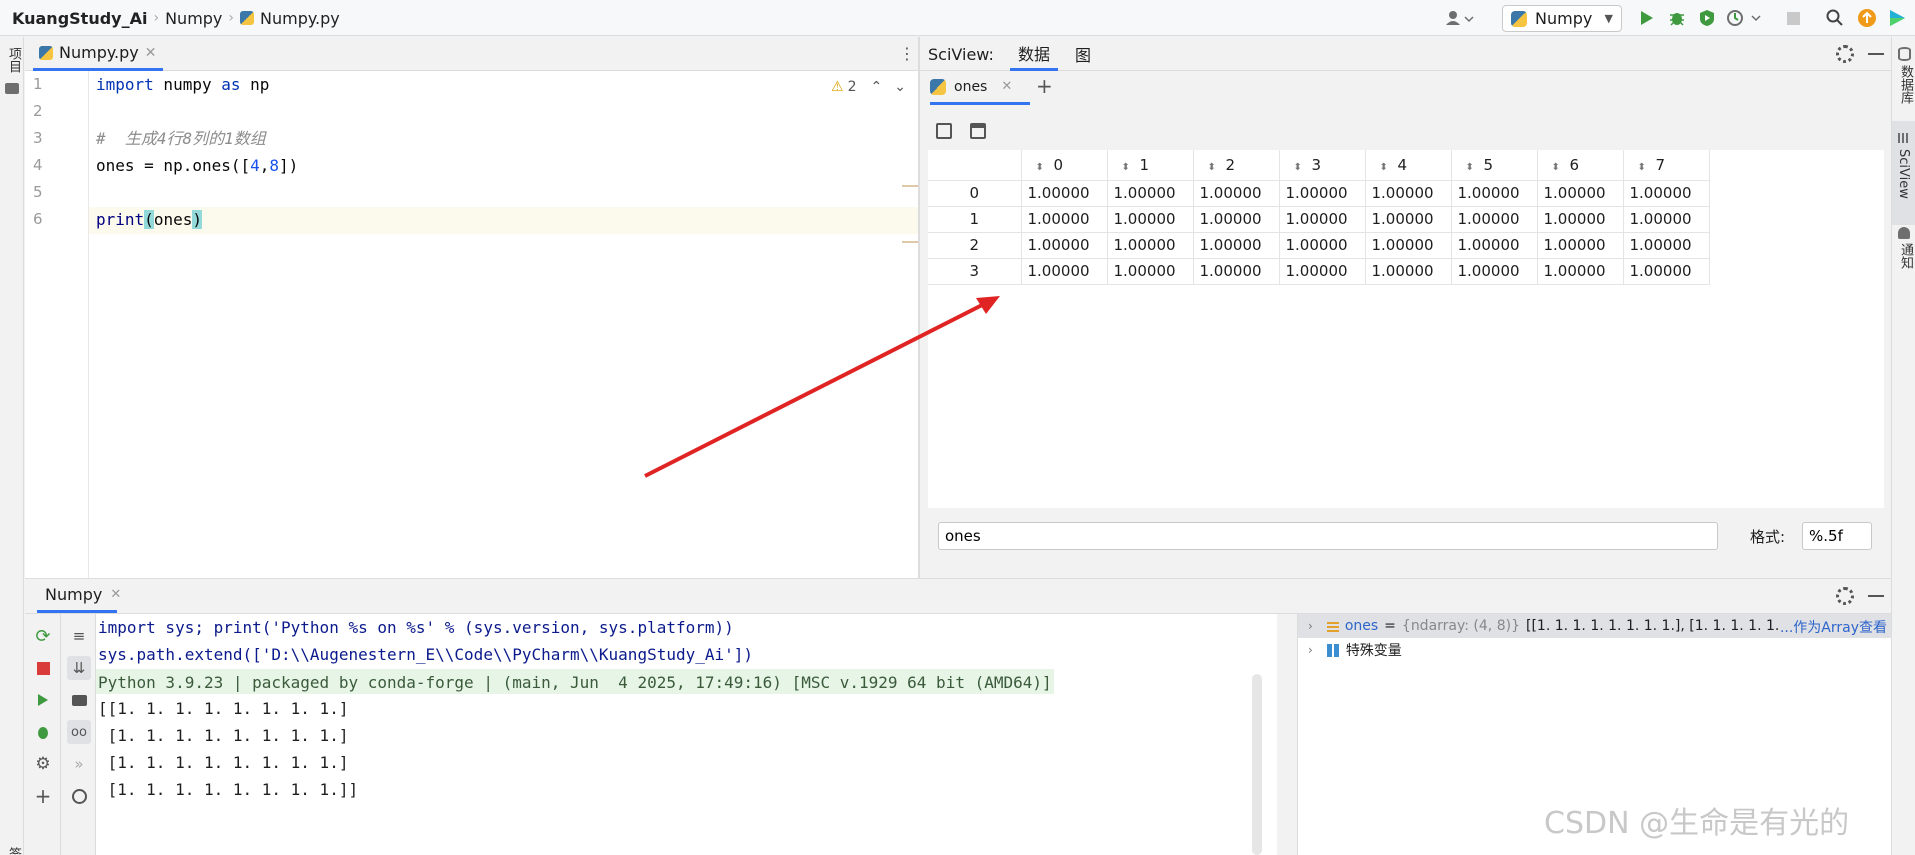 This screenshot has height=855, width=1915. I want to click on console-tab-numpy: Numpy ✕, so click(79, 596).